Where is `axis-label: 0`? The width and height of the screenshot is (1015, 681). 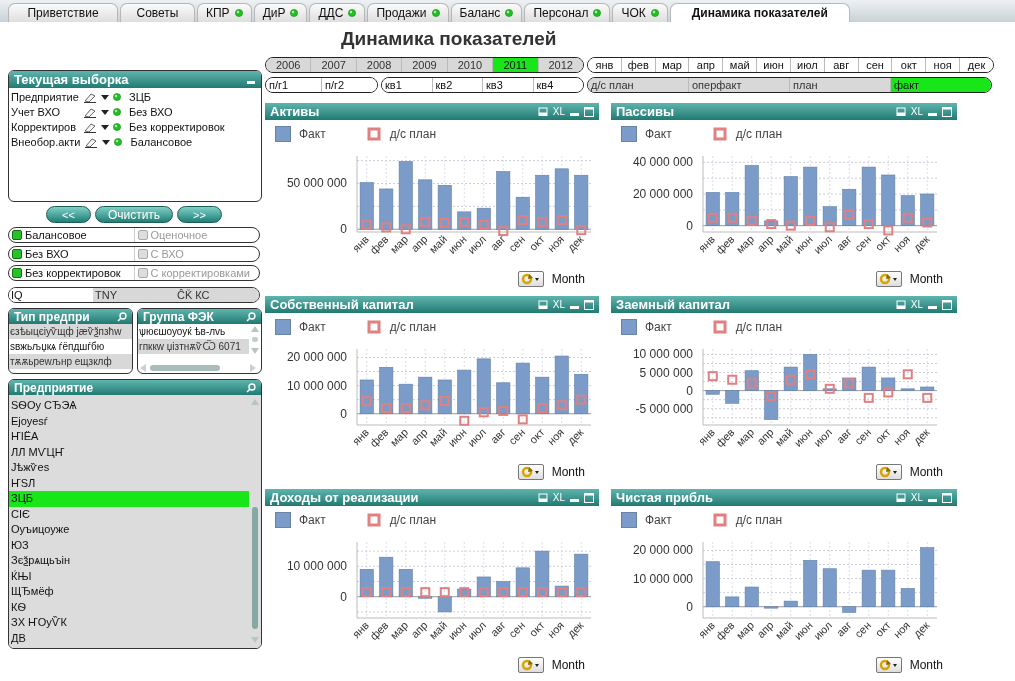 axis-label: 0 is located at coordinates (343, 413).